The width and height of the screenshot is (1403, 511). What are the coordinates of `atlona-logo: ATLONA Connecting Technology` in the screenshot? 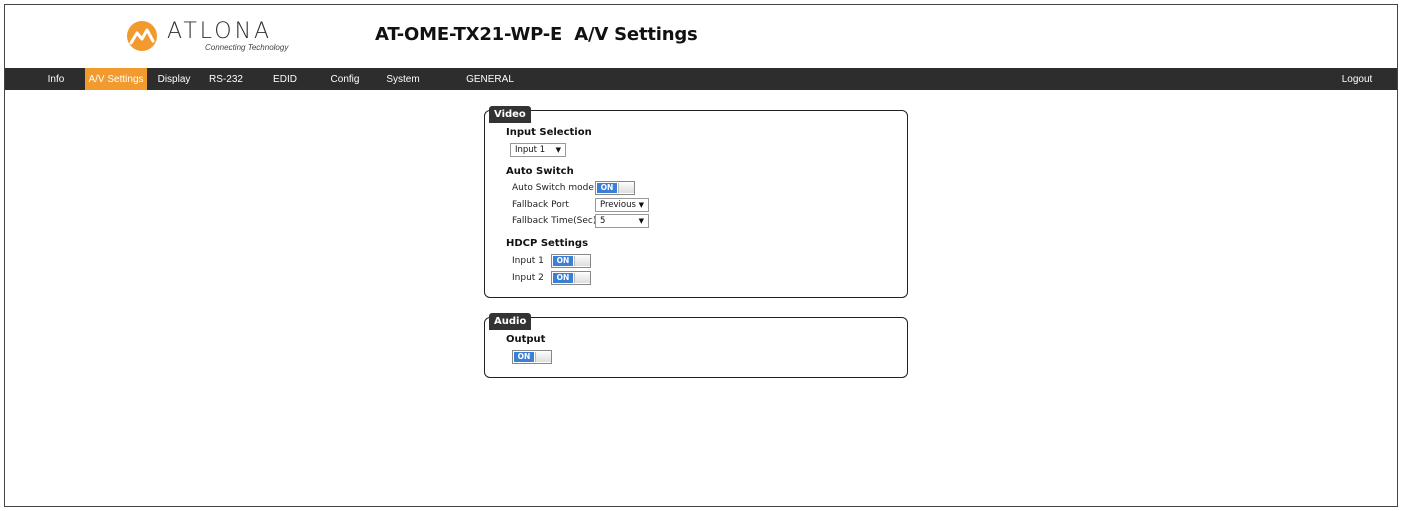 It's located at (220, 36).